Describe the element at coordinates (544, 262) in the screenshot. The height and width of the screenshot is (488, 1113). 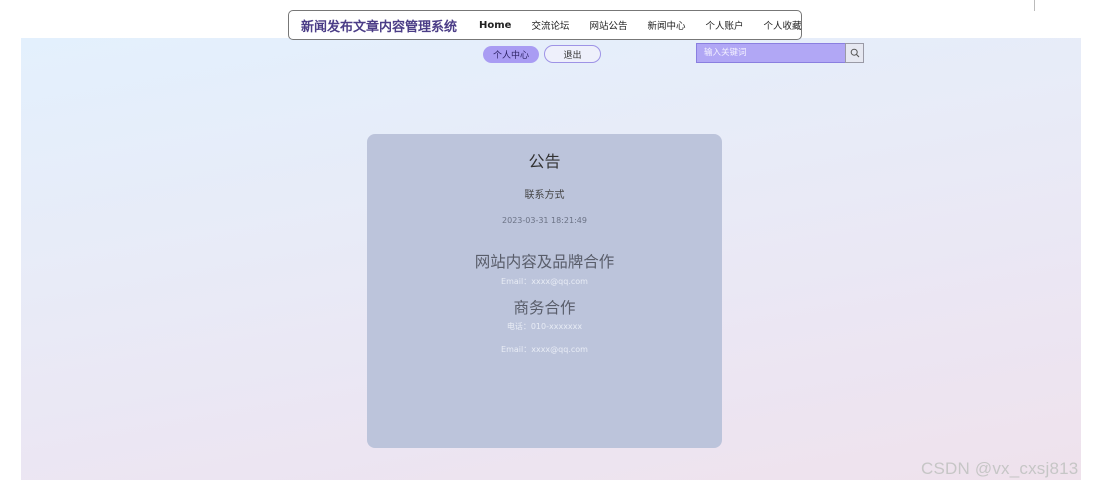
I see `content-section-title-brand: 网站内容及品牌合作` at that location.